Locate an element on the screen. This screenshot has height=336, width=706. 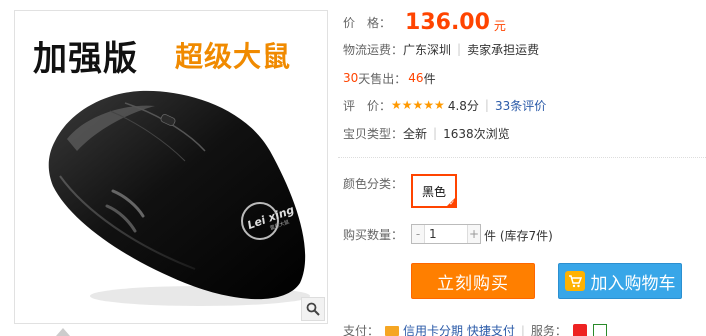
color-row: 颜色分类： is located at coordinates (373, 183).